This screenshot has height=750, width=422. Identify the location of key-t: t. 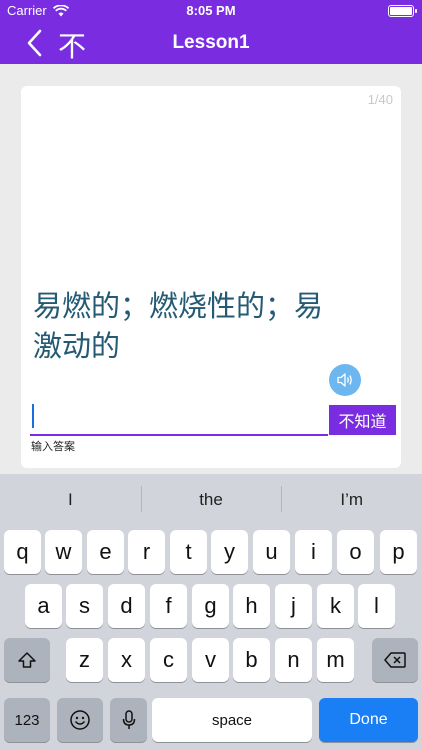
(188, 552).